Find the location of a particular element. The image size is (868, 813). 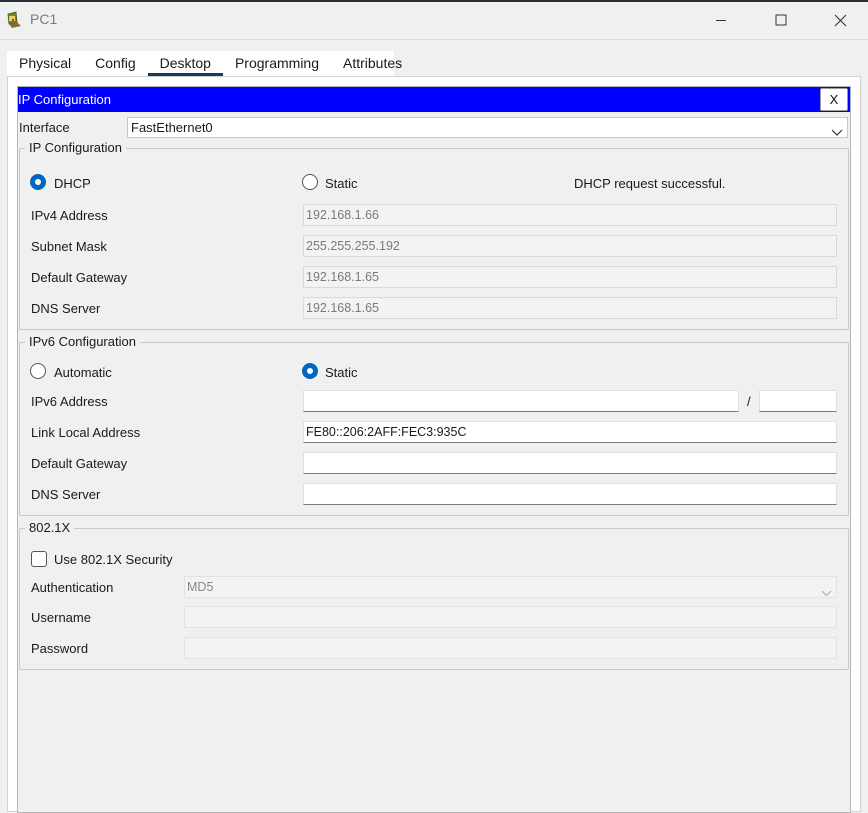

ipv4-group-title: IP Configuration is located at coordinates (75, 147).